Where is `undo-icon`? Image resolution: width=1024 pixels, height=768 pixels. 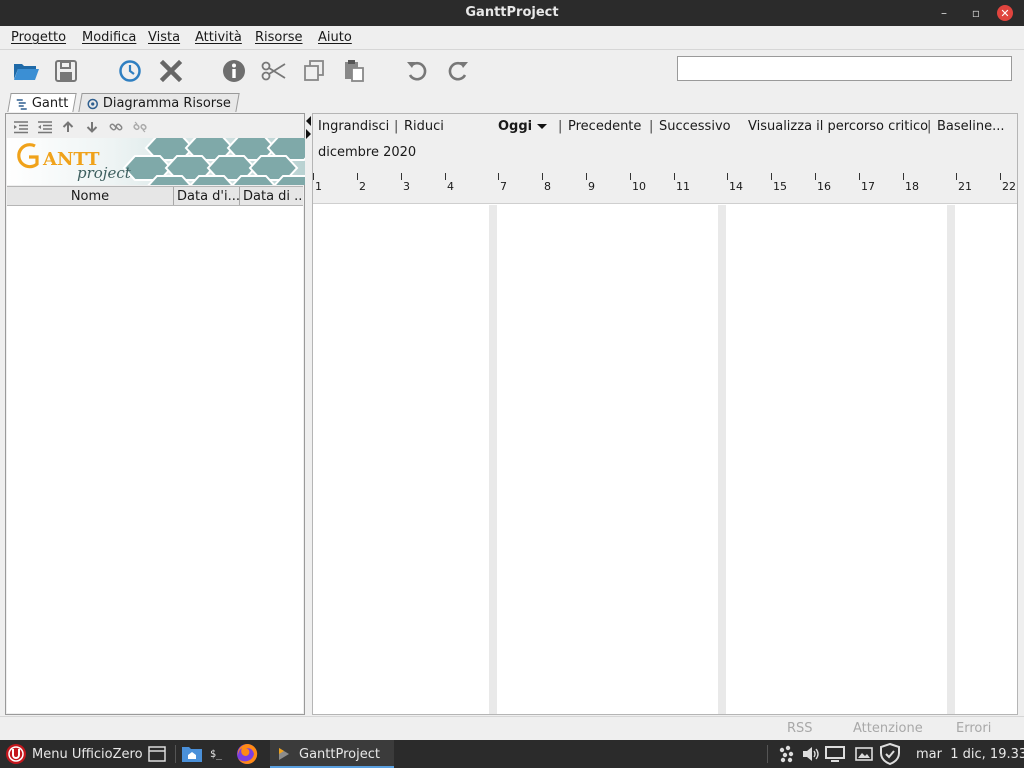 undo-icon is located at coordinates (417, 71).